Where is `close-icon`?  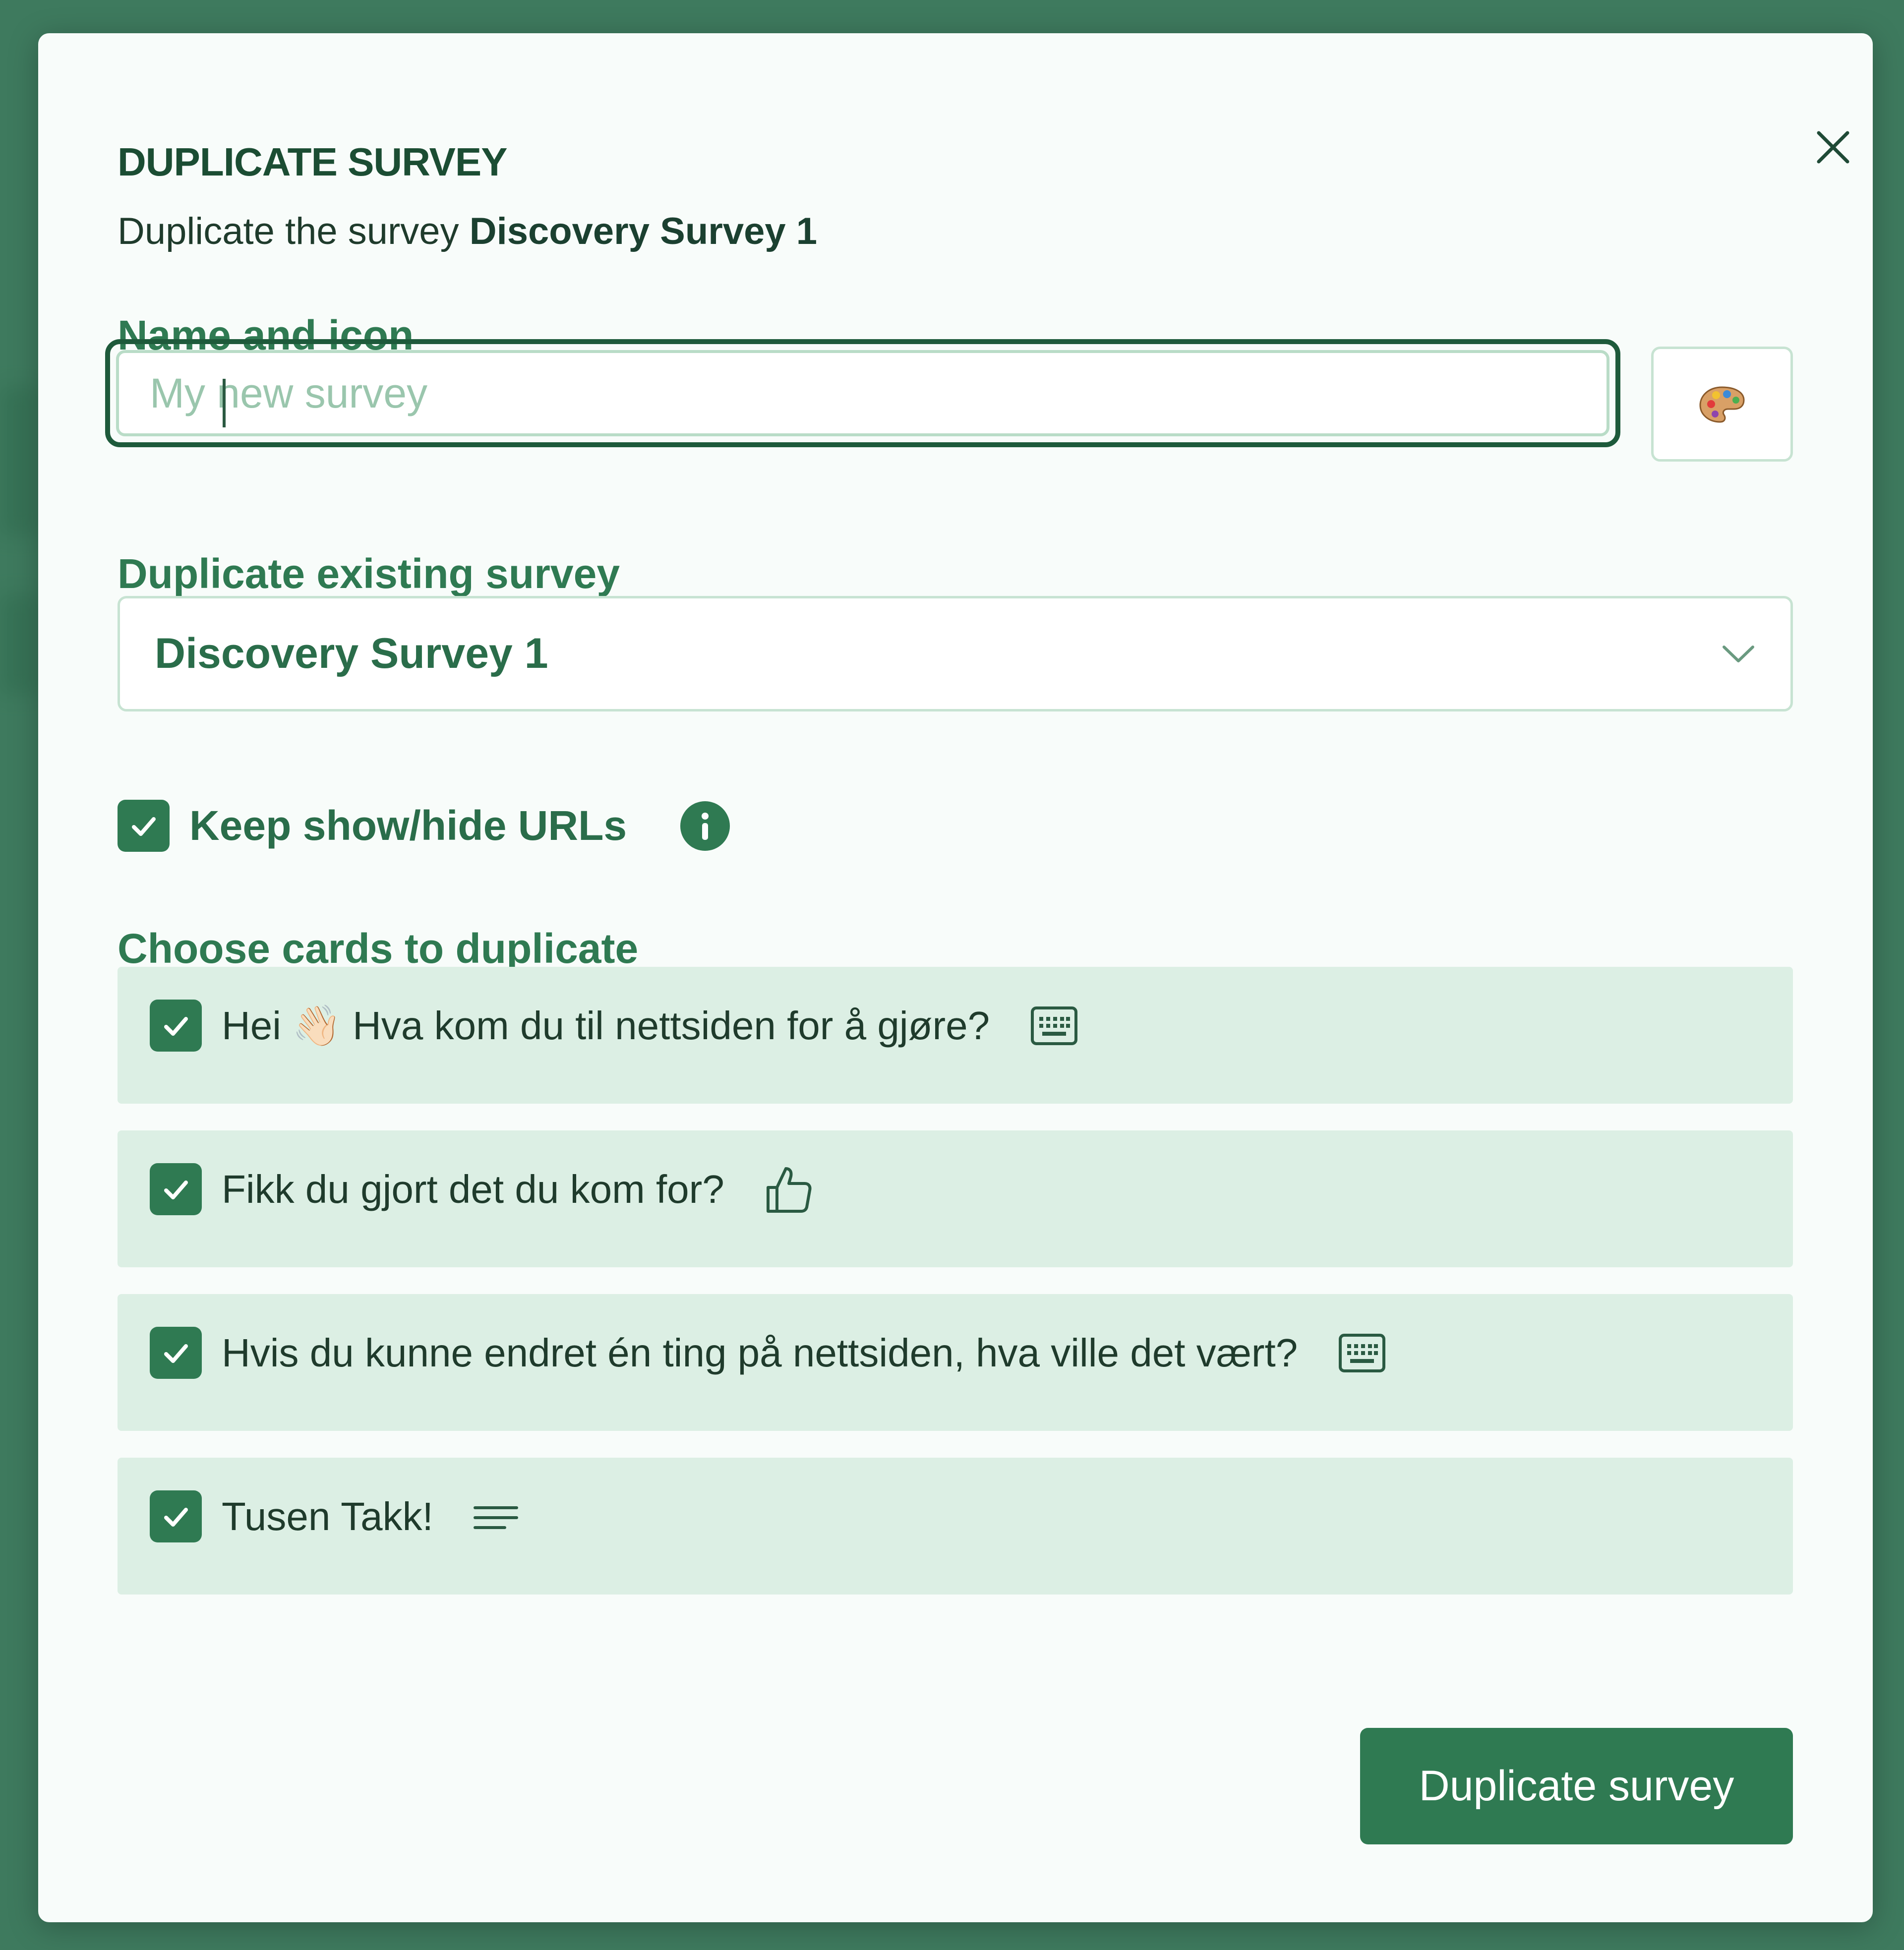 close-icon is located at coordinates (1833, 147).